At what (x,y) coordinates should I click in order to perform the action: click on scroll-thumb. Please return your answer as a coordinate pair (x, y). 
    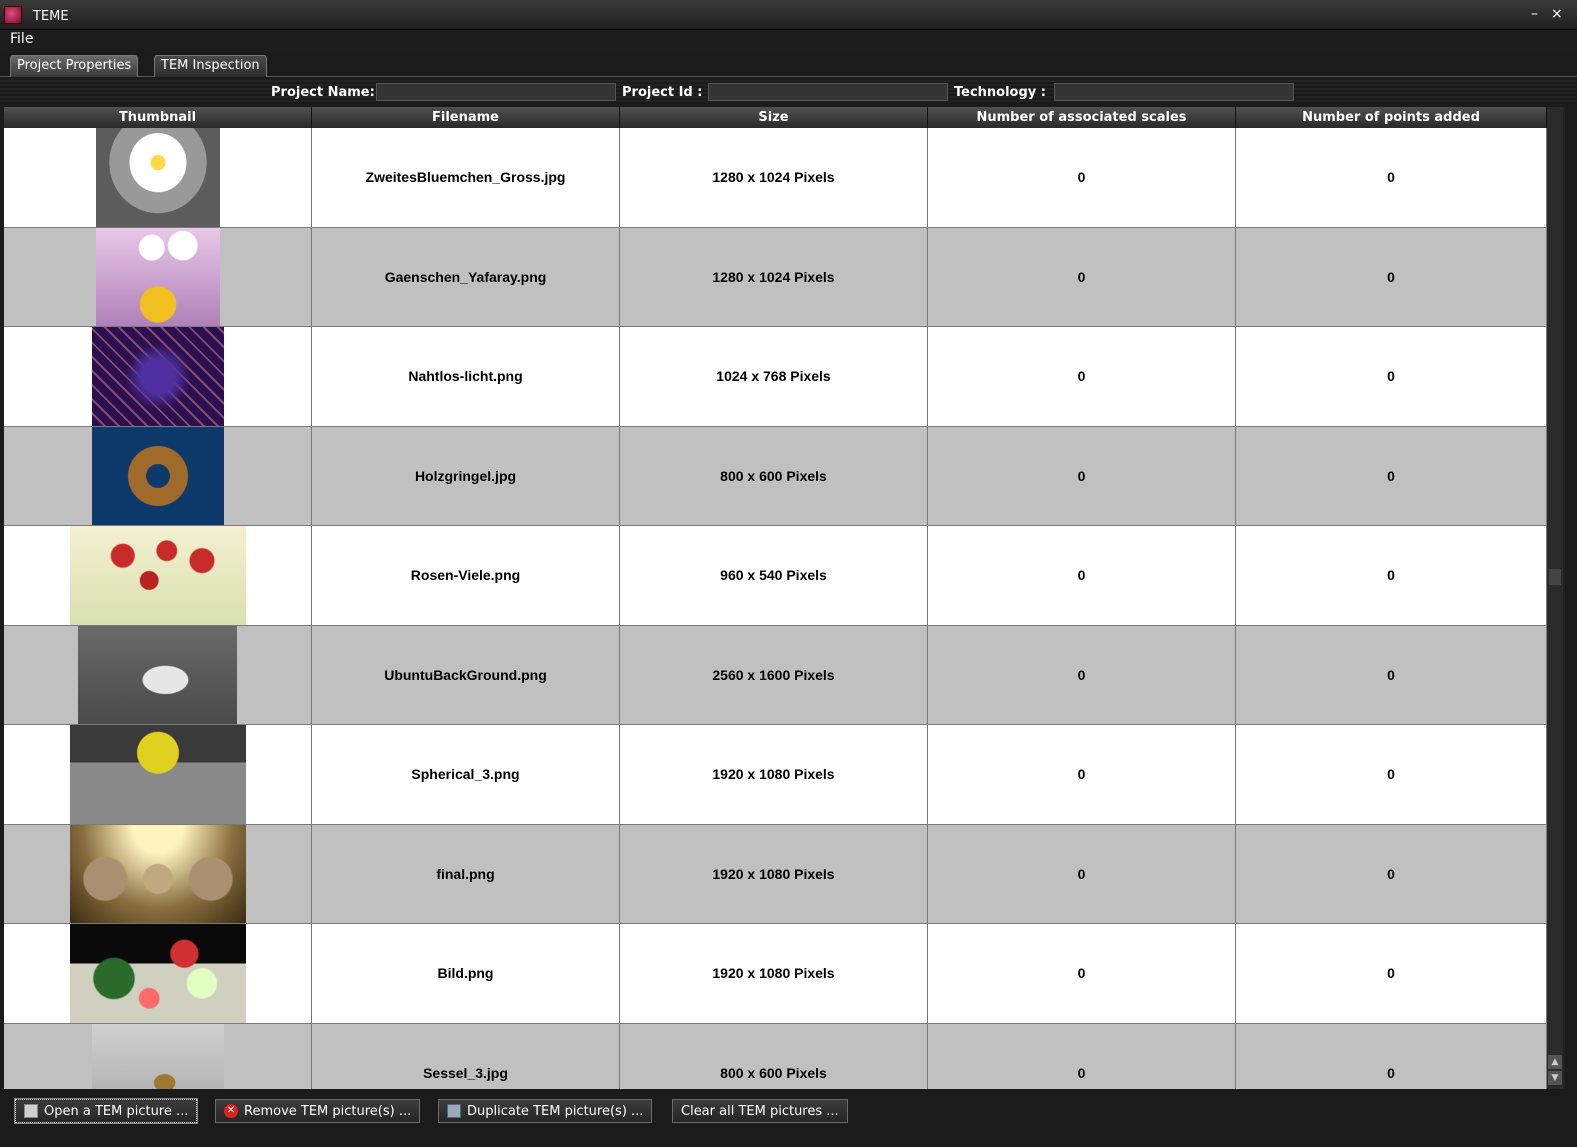
    Looking at the image, I should click on (1555, 577).